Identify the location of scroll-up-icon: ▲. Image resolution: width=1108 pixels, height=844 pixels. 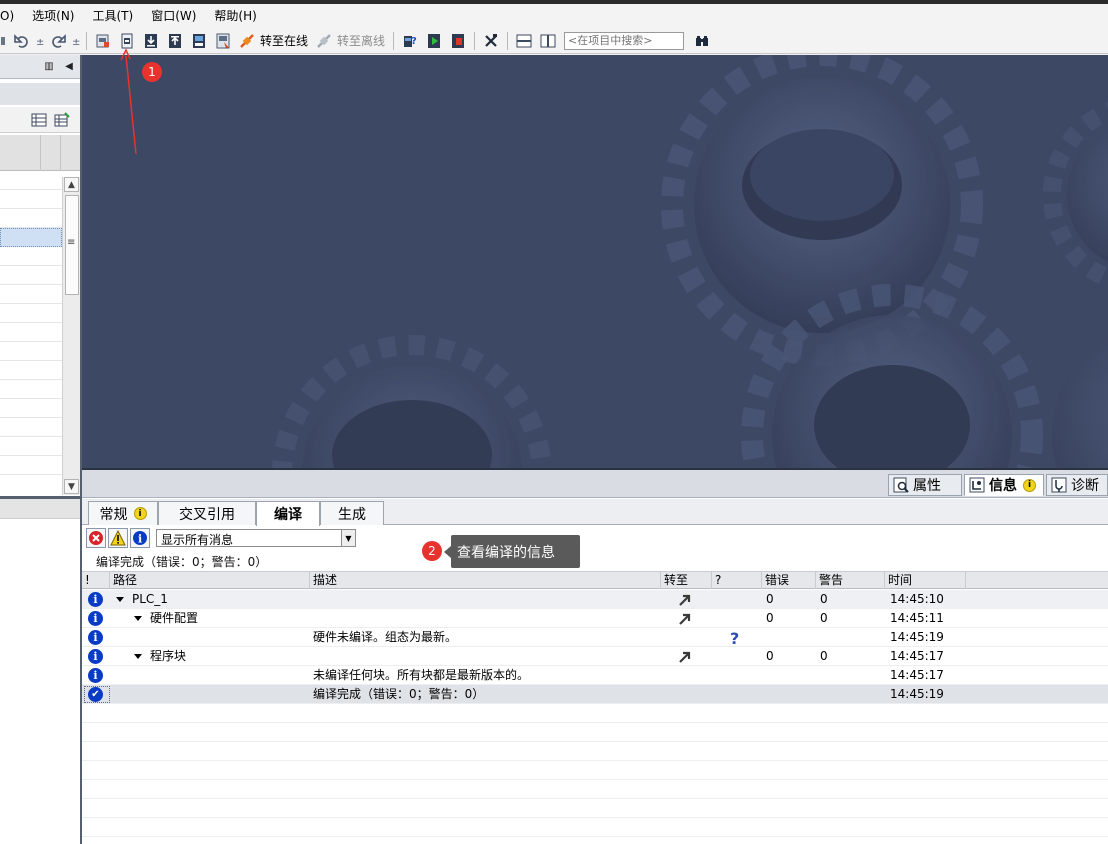
(71, 184).